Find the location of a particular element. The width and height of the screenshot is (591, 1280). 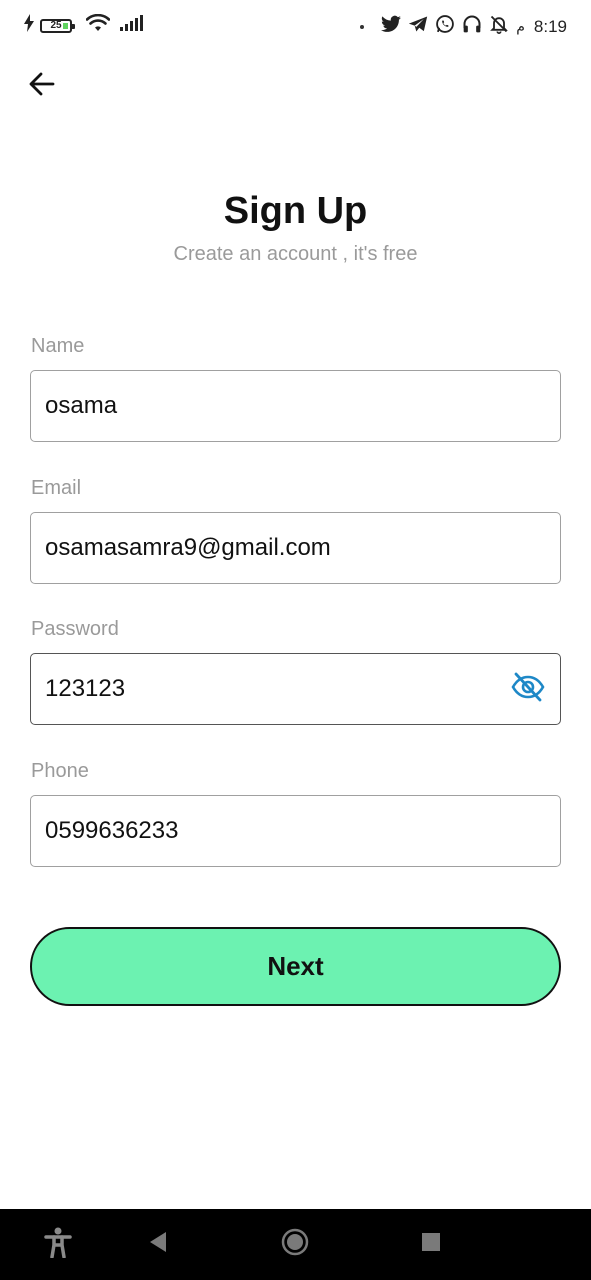

notifications-muted-icon is located at coordinates (499, 26).